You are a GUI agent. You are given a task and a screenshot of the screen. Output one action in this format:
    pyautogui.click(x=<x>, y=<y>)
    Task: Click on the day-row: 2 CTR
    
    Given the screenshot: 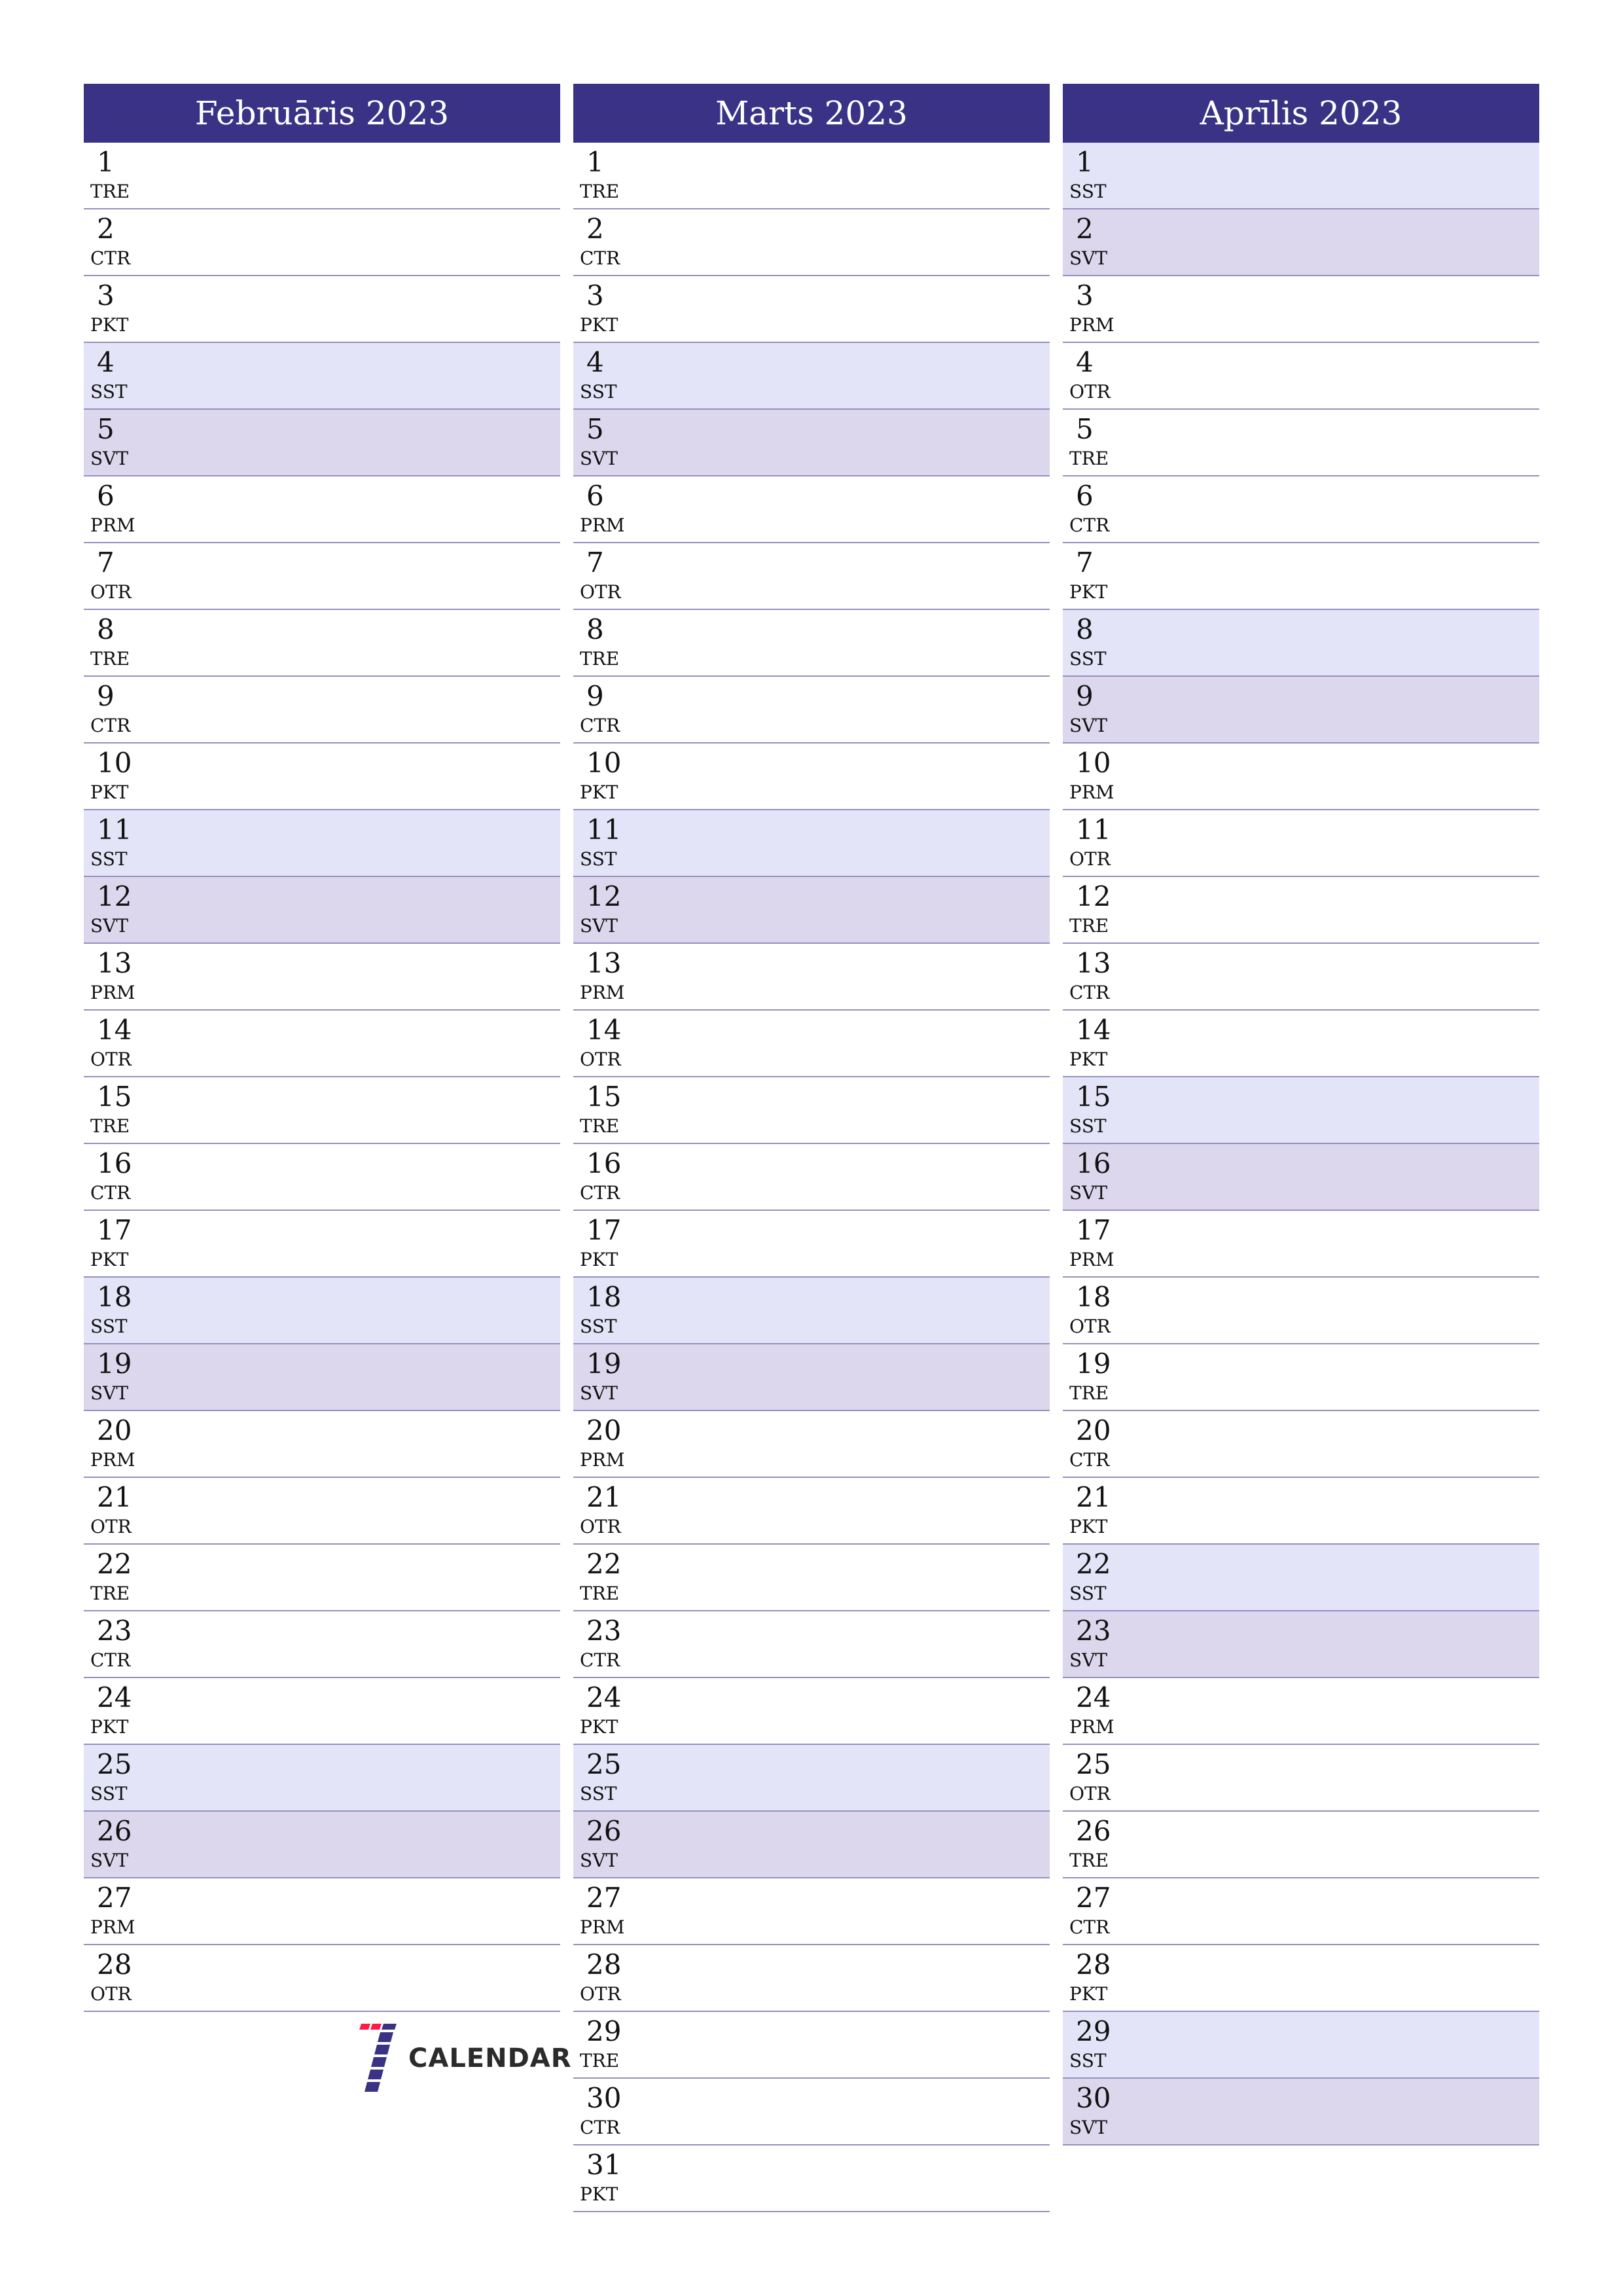 What is the action you would take?
    pyautogui.click(x=322, y=242)
    